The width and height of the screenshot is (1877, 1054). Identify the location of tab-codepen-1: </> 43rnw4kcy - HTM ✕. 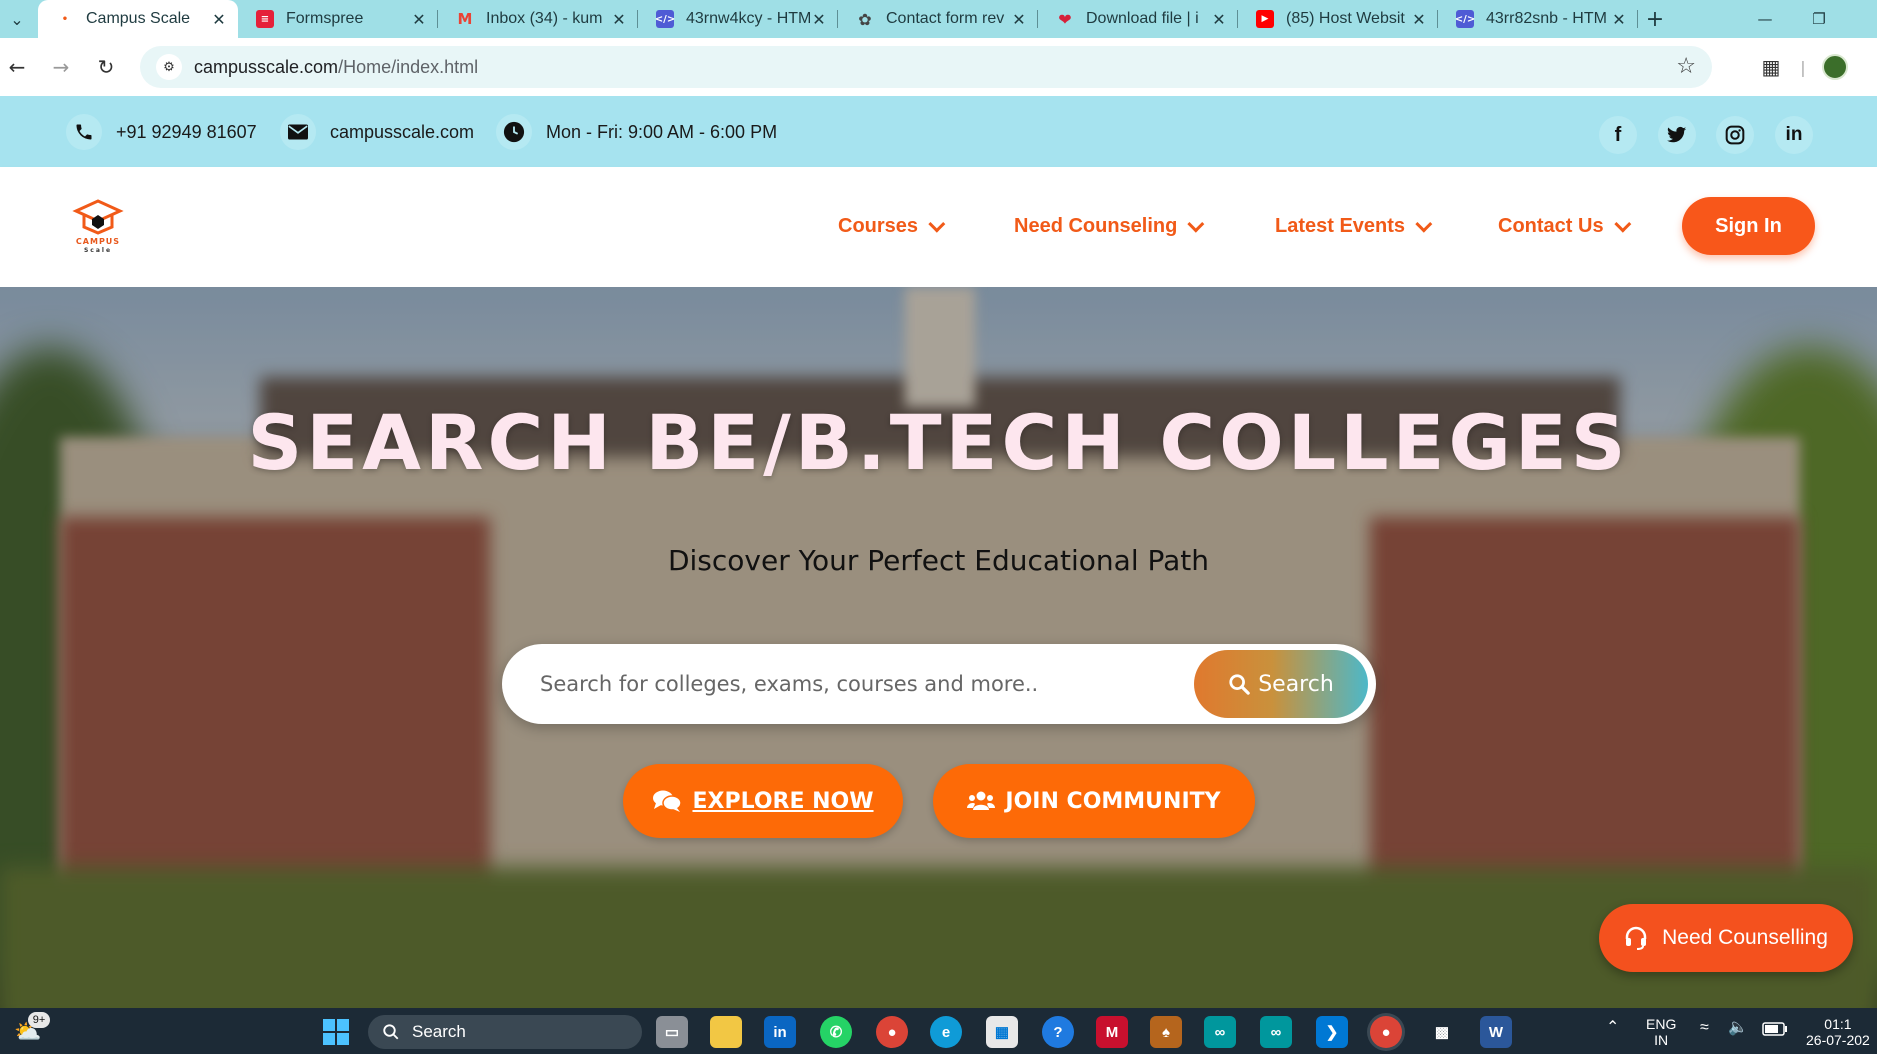
(738, 19).